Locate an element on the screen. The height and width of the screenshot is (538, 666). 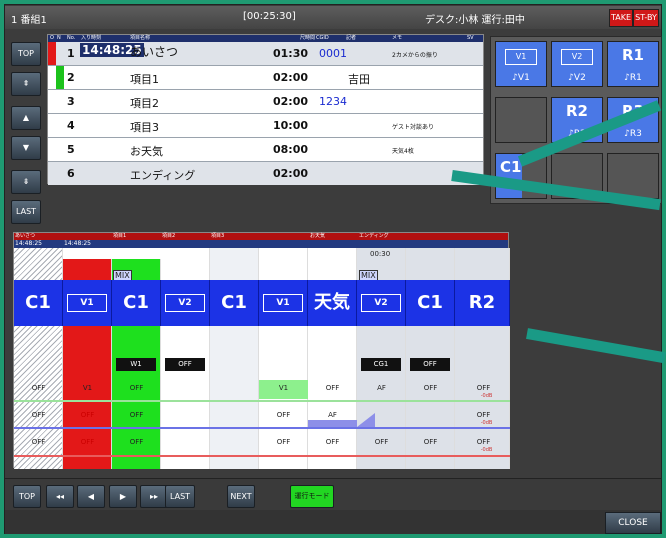
staff-info: デスク:小林 運行:田中 is located at coordinates (475, 20).